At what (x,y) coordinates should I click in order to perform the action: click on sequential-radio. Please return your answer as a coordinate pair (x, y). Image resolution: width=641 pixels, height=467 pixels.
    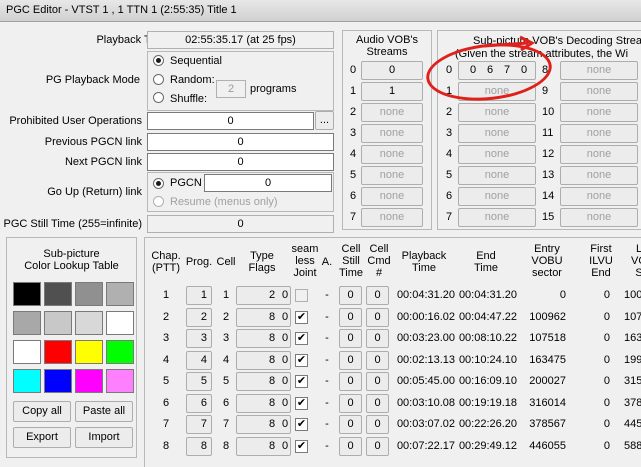
    Looking at the image, I should click on (158, 60).